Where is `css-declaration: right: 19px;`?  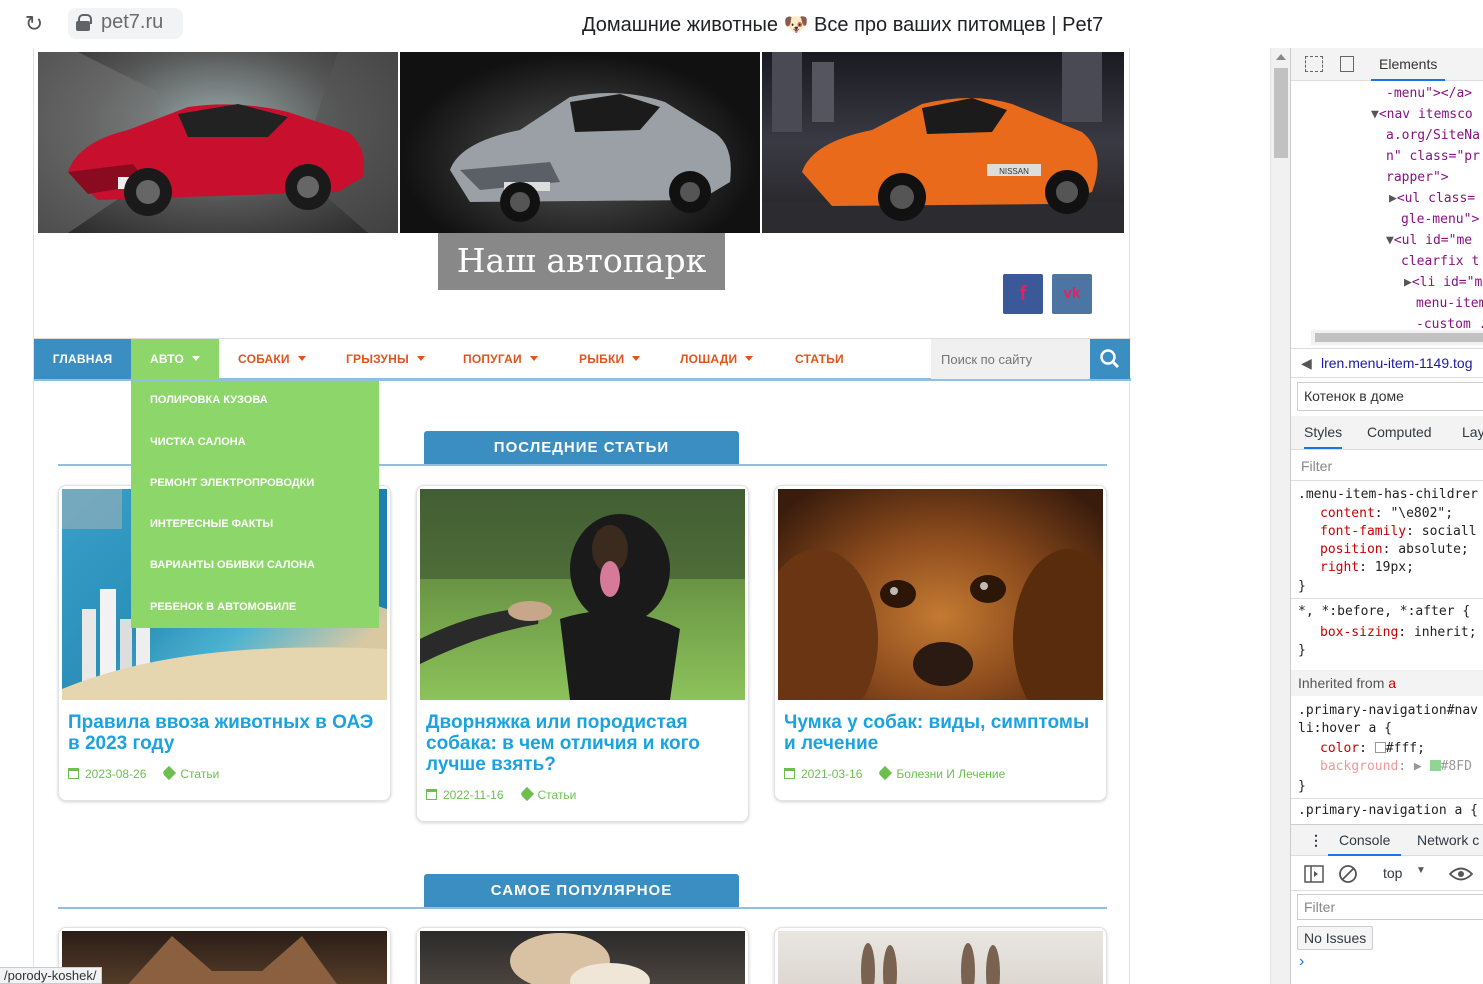 css-declaration: right: 19px; is located at coordinates (1367, 568).